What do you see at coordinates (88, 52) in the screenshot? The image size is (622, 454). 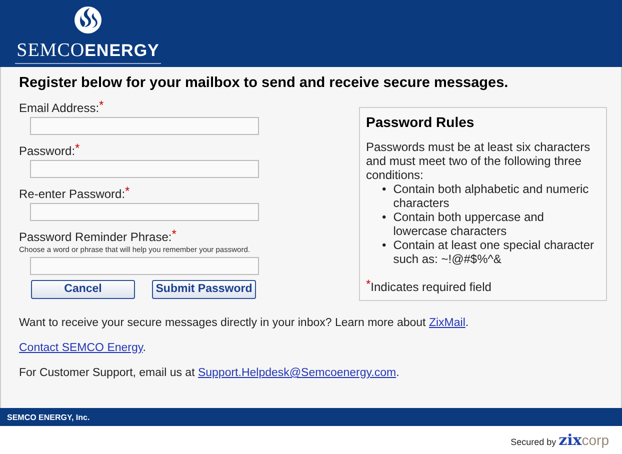 I see `logo-text: SEMCOENERGY` at bounding box center [88, 52].